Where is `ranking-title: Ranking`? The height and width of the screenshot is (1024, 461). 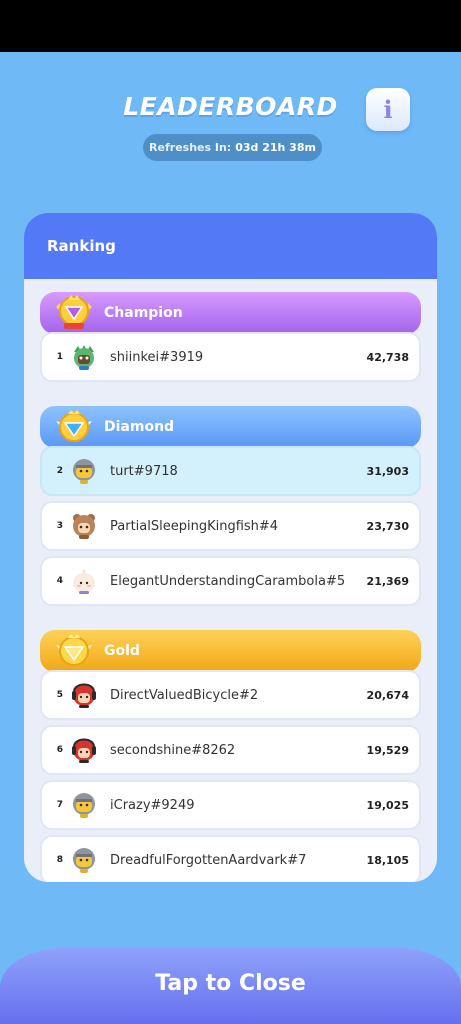
ranking-title: Ranking is located at coordinates (81, 246).